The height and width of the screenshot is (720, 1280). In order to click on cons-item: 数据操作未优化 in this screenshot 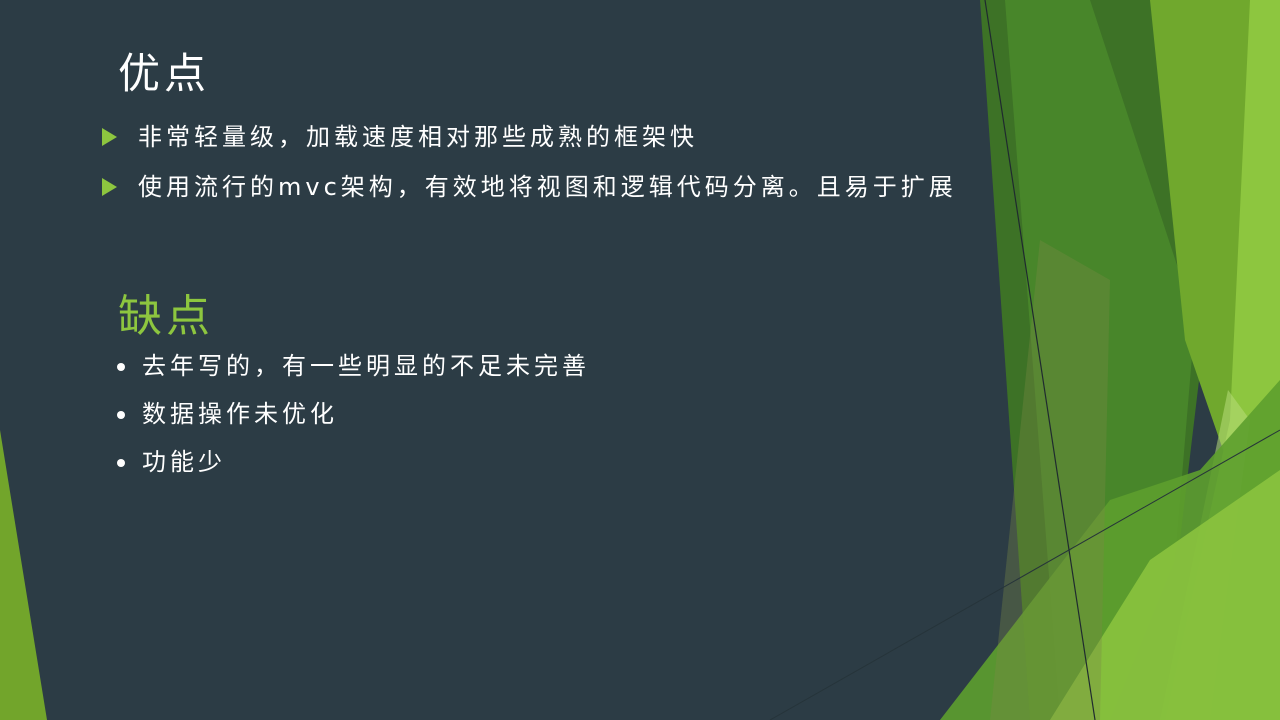, I will do `click(351, 416)`.